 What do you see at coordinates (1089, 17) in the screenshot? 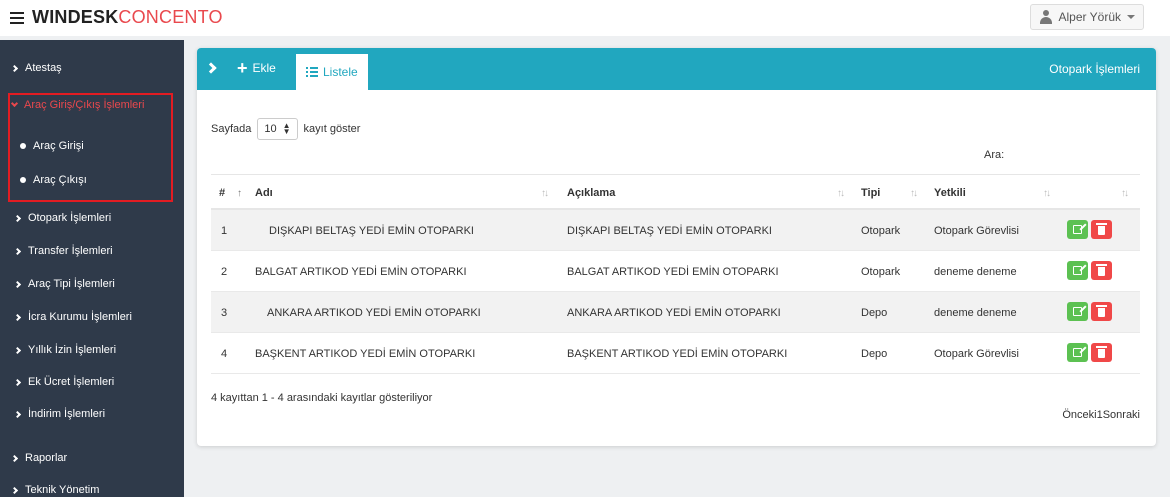
I see `user-name: Alper Yörük` at bounding box center [1089, 17].